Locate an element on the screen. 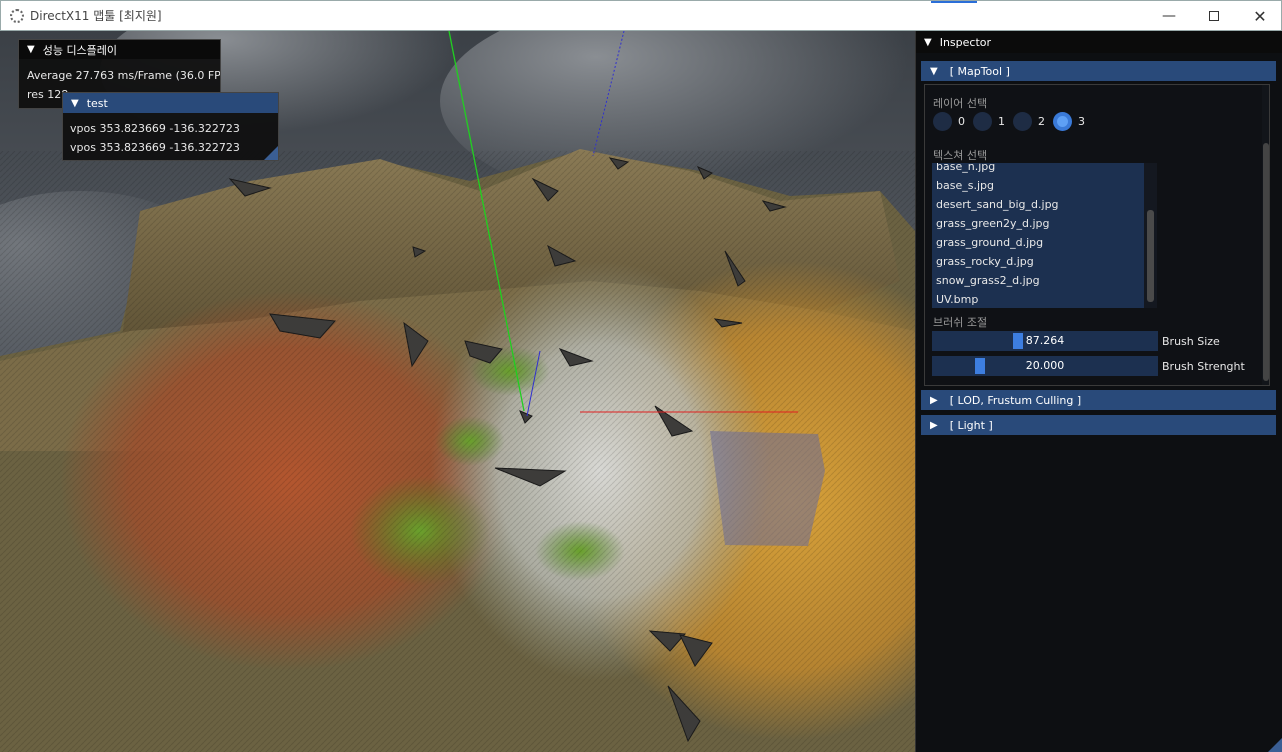 The height and width of the screenshot is (752, 1282). texture-item: snow_grass2_d.jpg is located at coordinates (1038, 280).